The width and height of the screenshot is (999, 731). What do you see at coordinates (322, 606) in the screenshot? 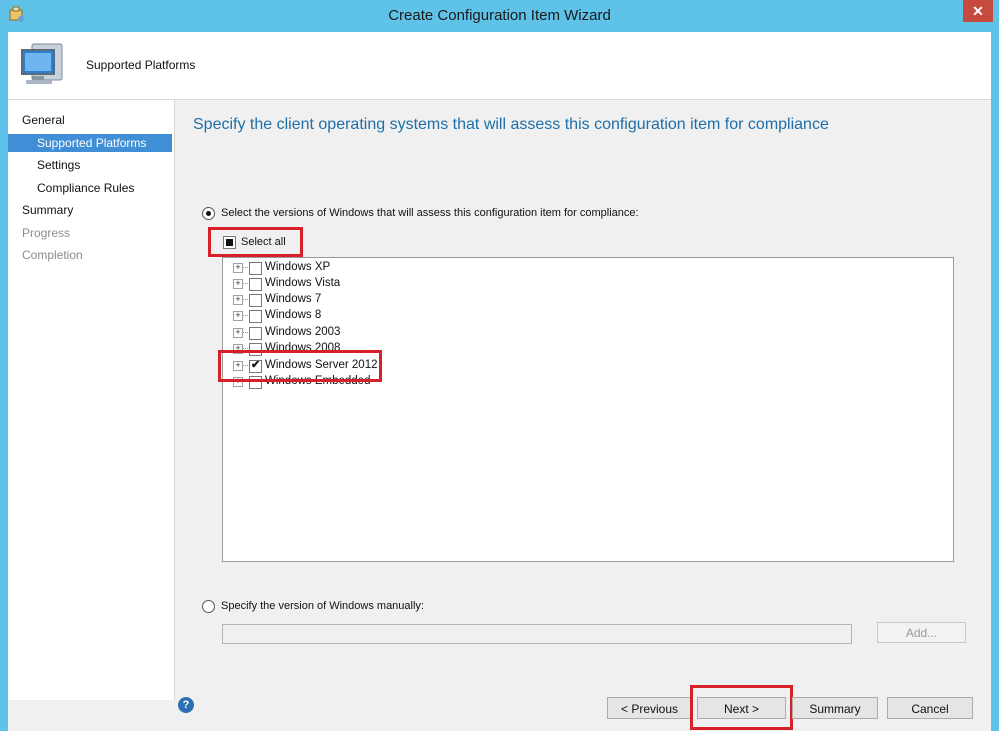
I see `manual-radio-label: Specify the version of Windows manually:` at bounding box center [322, 606].